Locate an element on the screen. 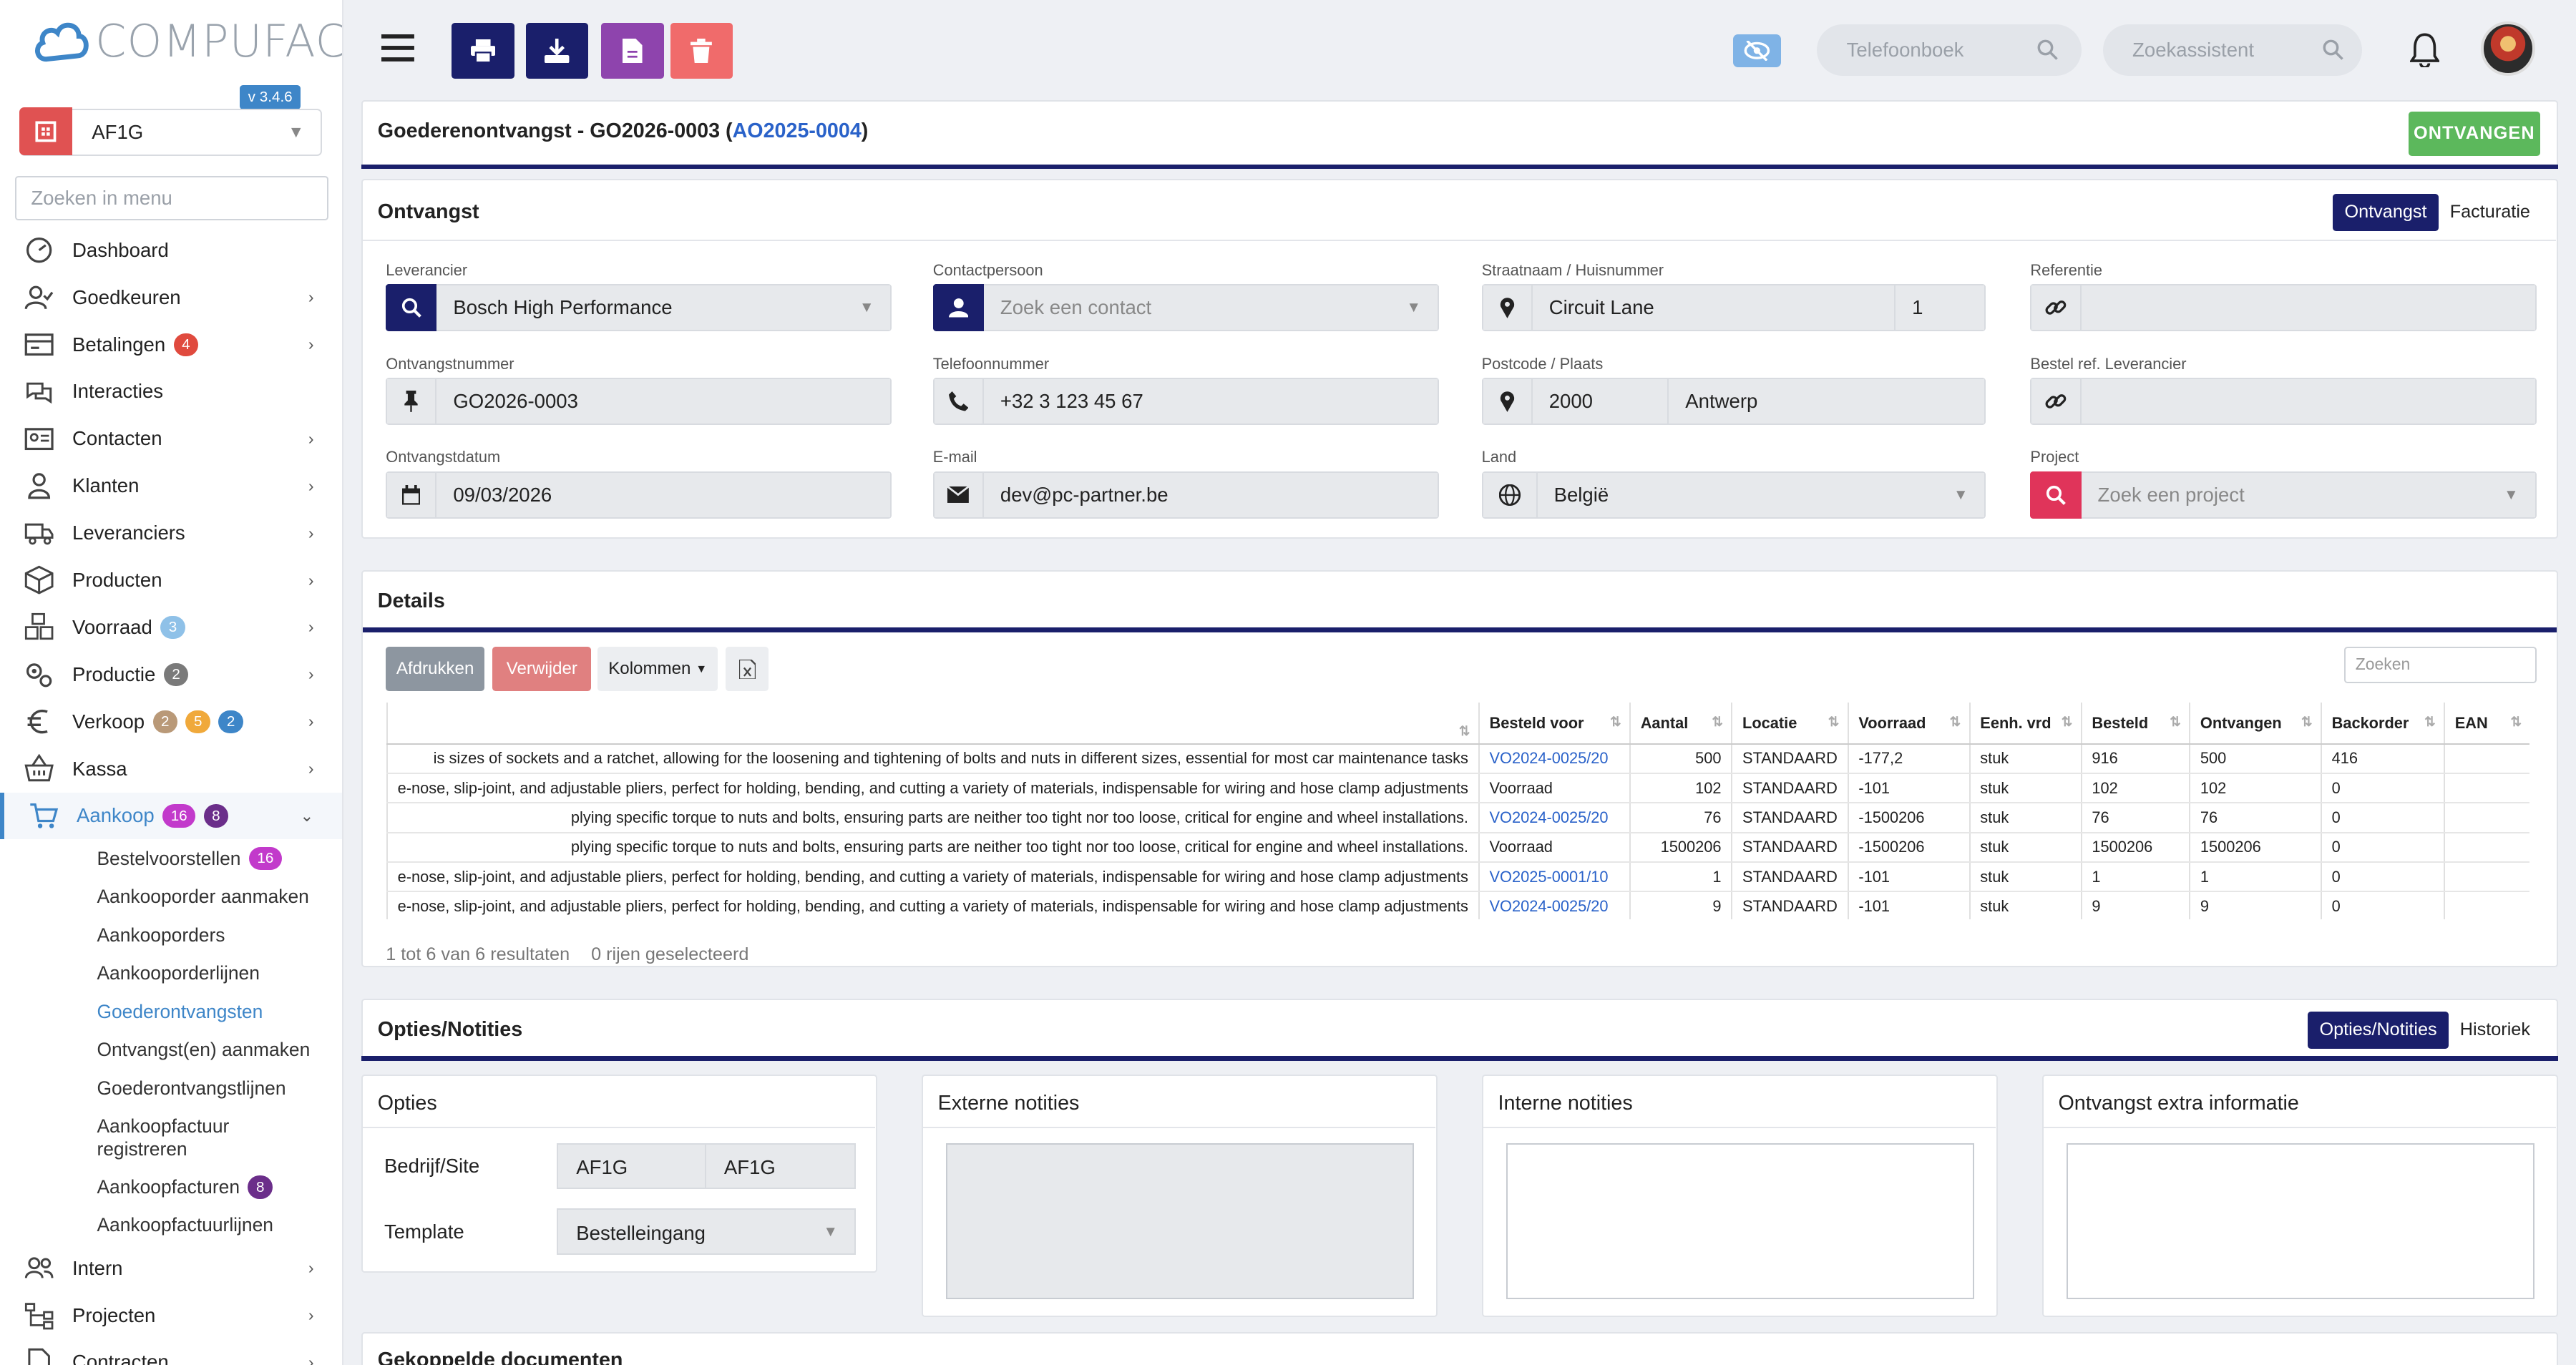  field-value: Zoek een contact ▼ is located at coordinates (1211, 307).